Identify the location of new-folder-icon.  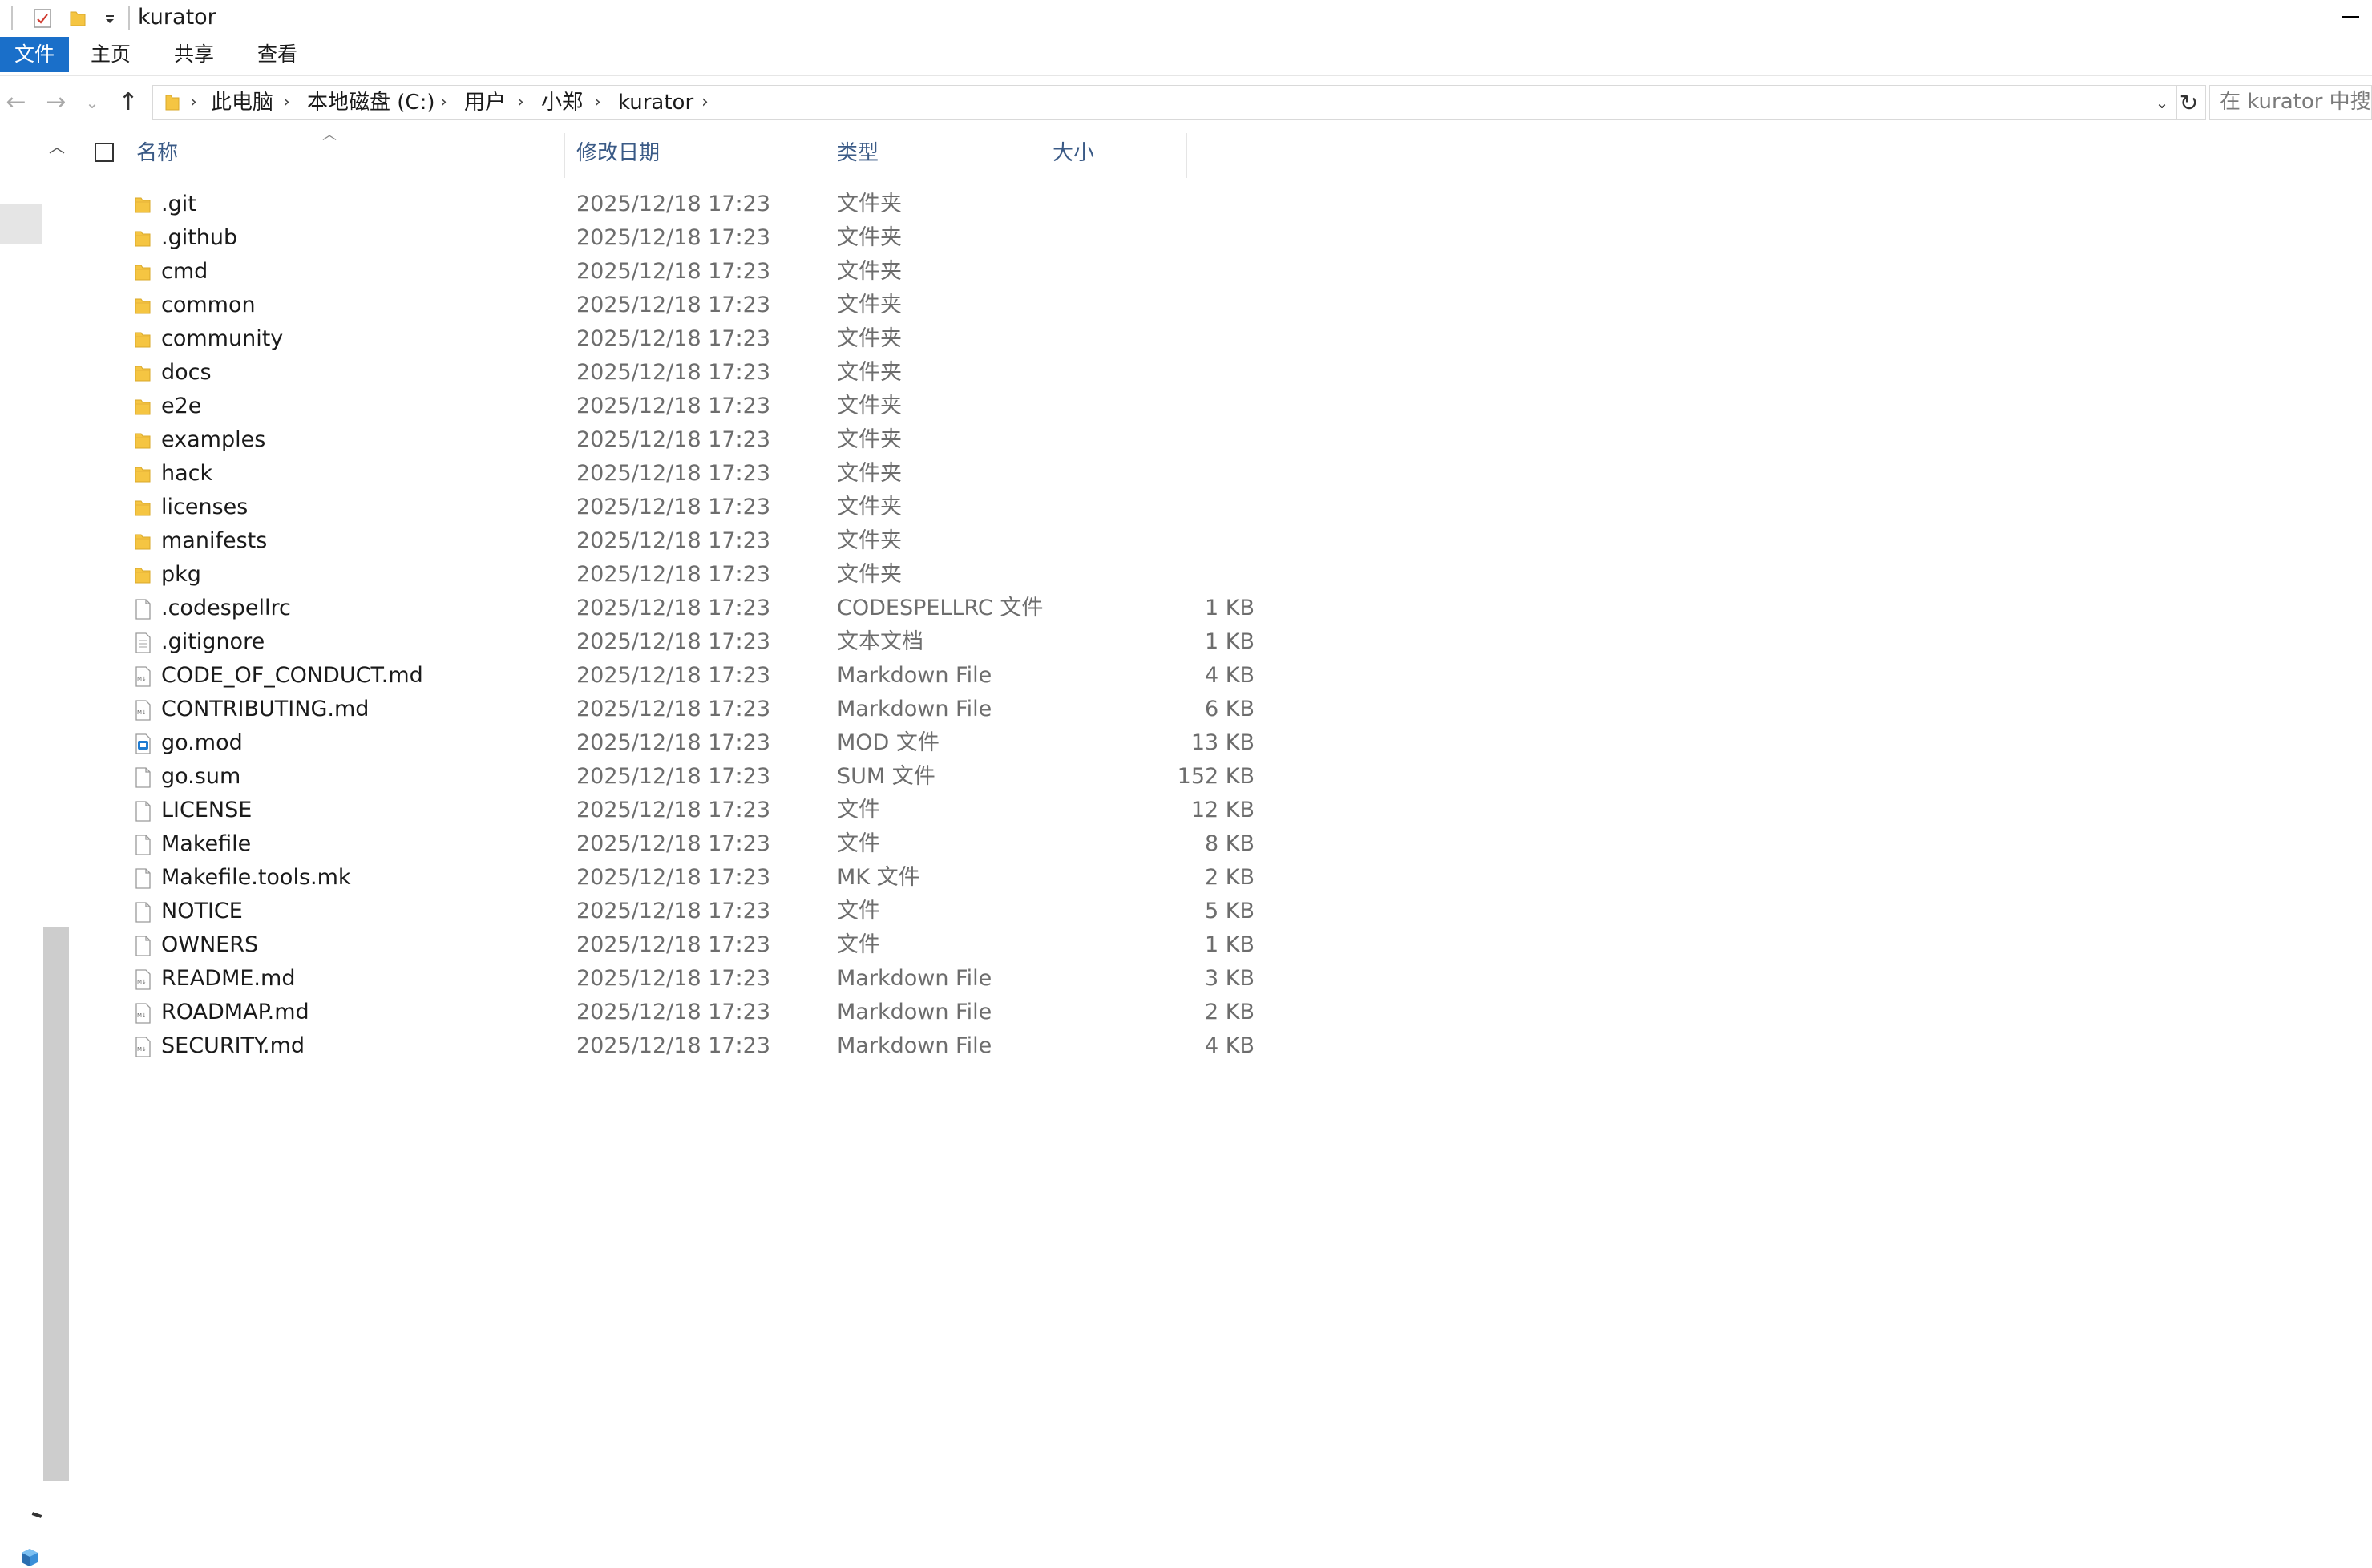
(77, 18).